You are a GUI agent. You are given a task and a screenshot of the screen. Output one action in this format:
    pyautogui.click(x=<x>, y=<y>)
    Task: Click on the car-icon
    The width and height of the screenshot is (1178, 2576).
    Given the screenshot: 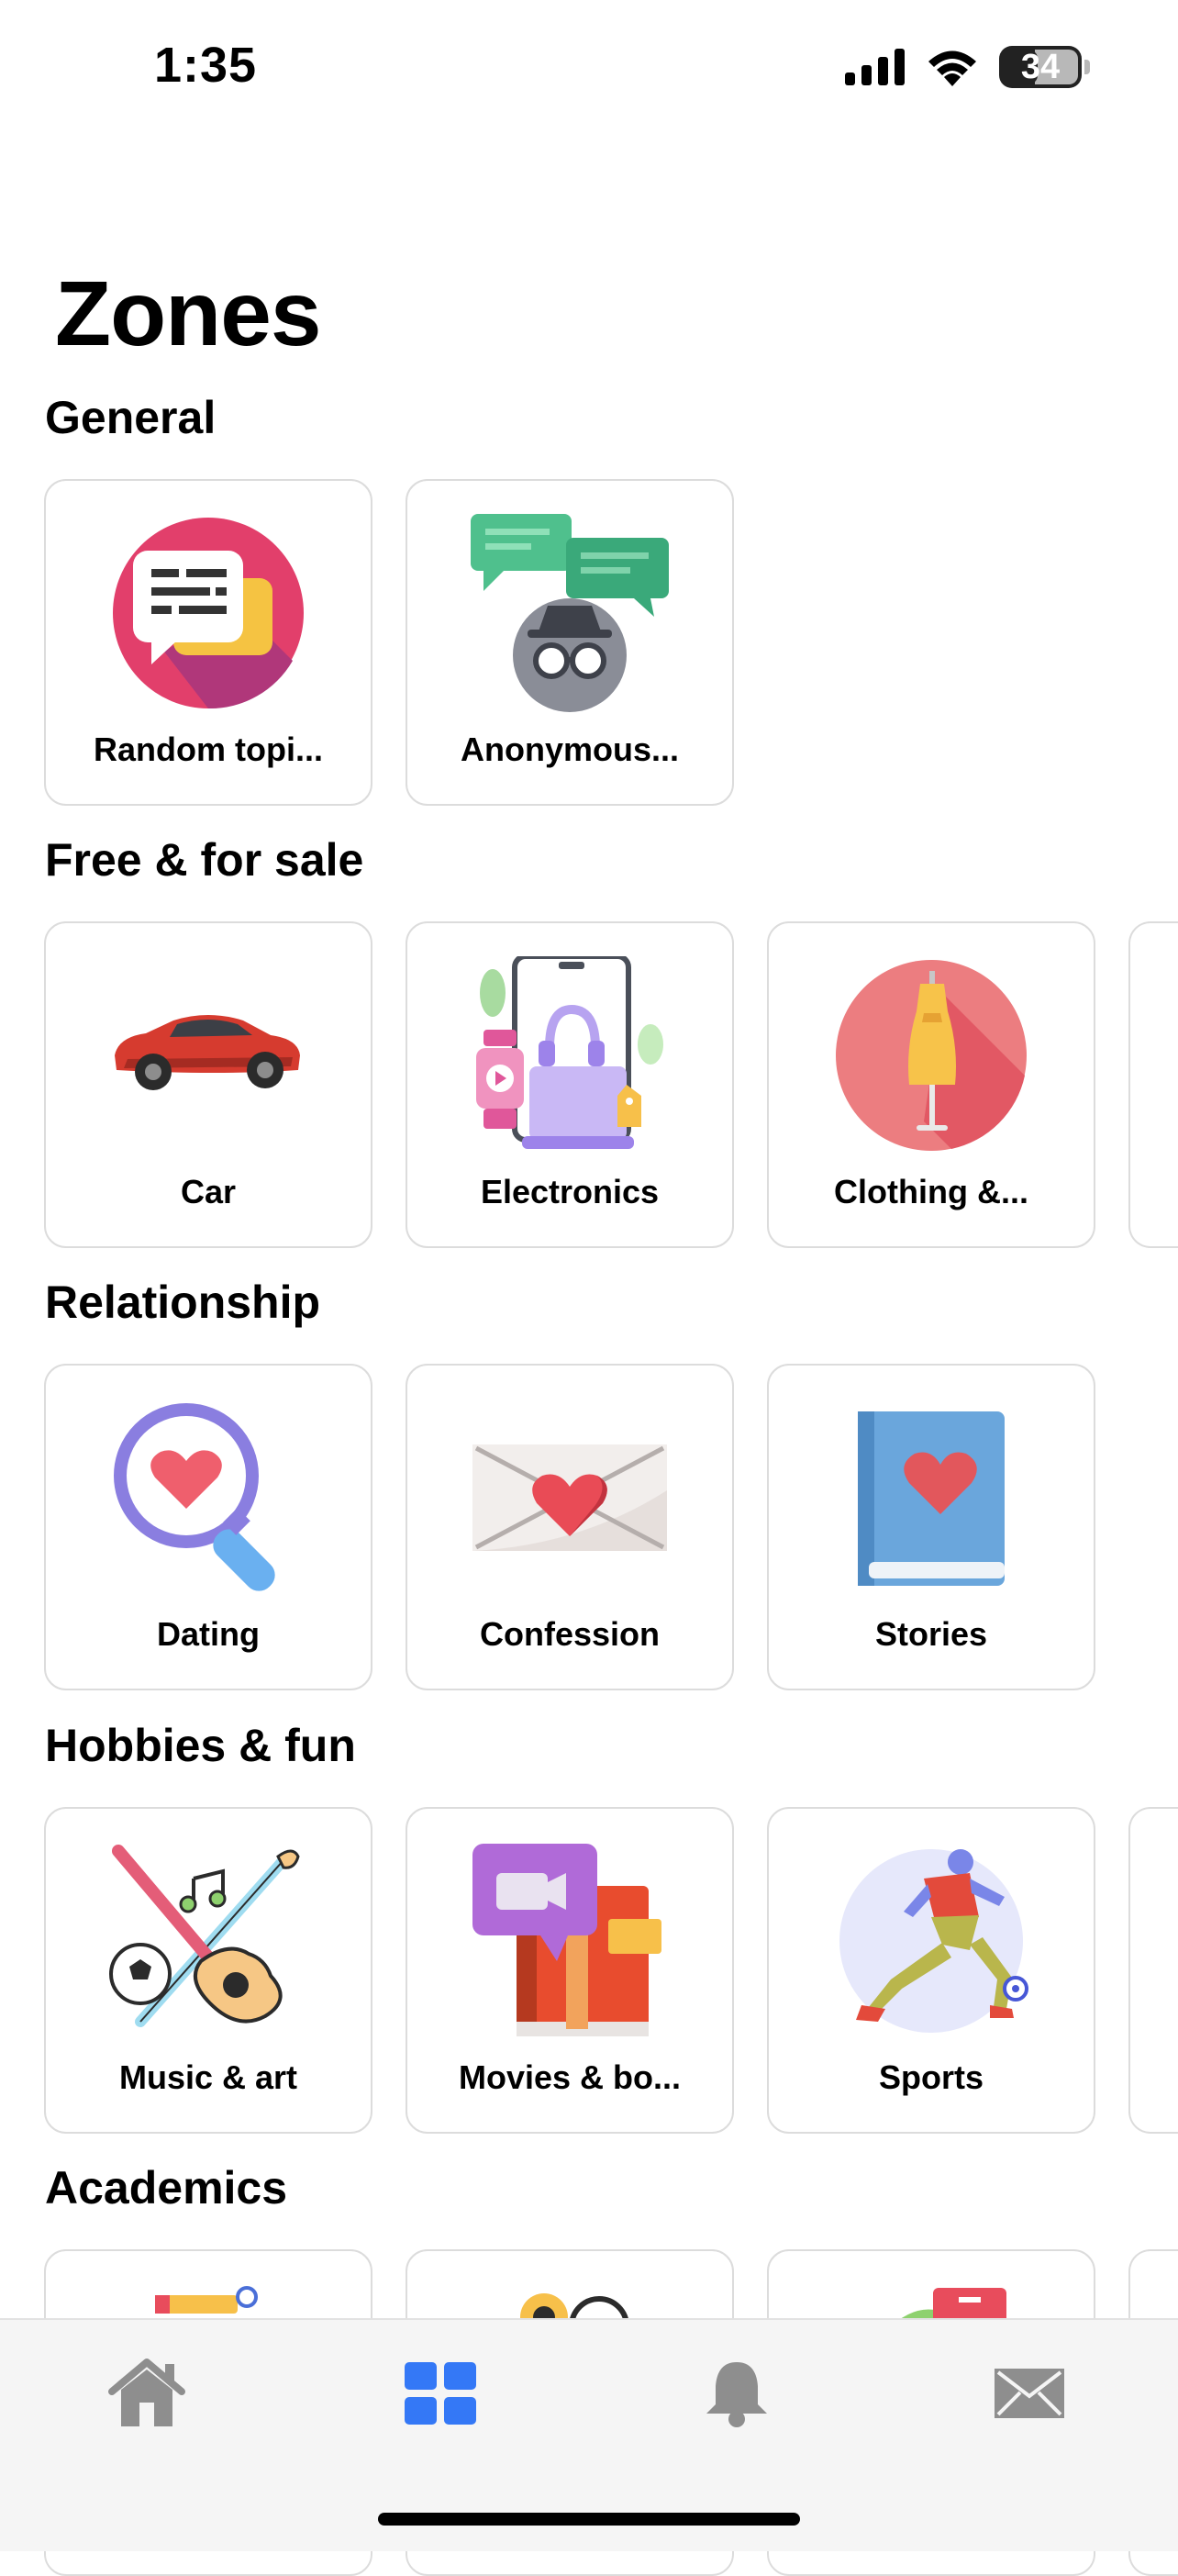 What is the action you would take?
    pyautogui.click(x=208, y=1053)
    